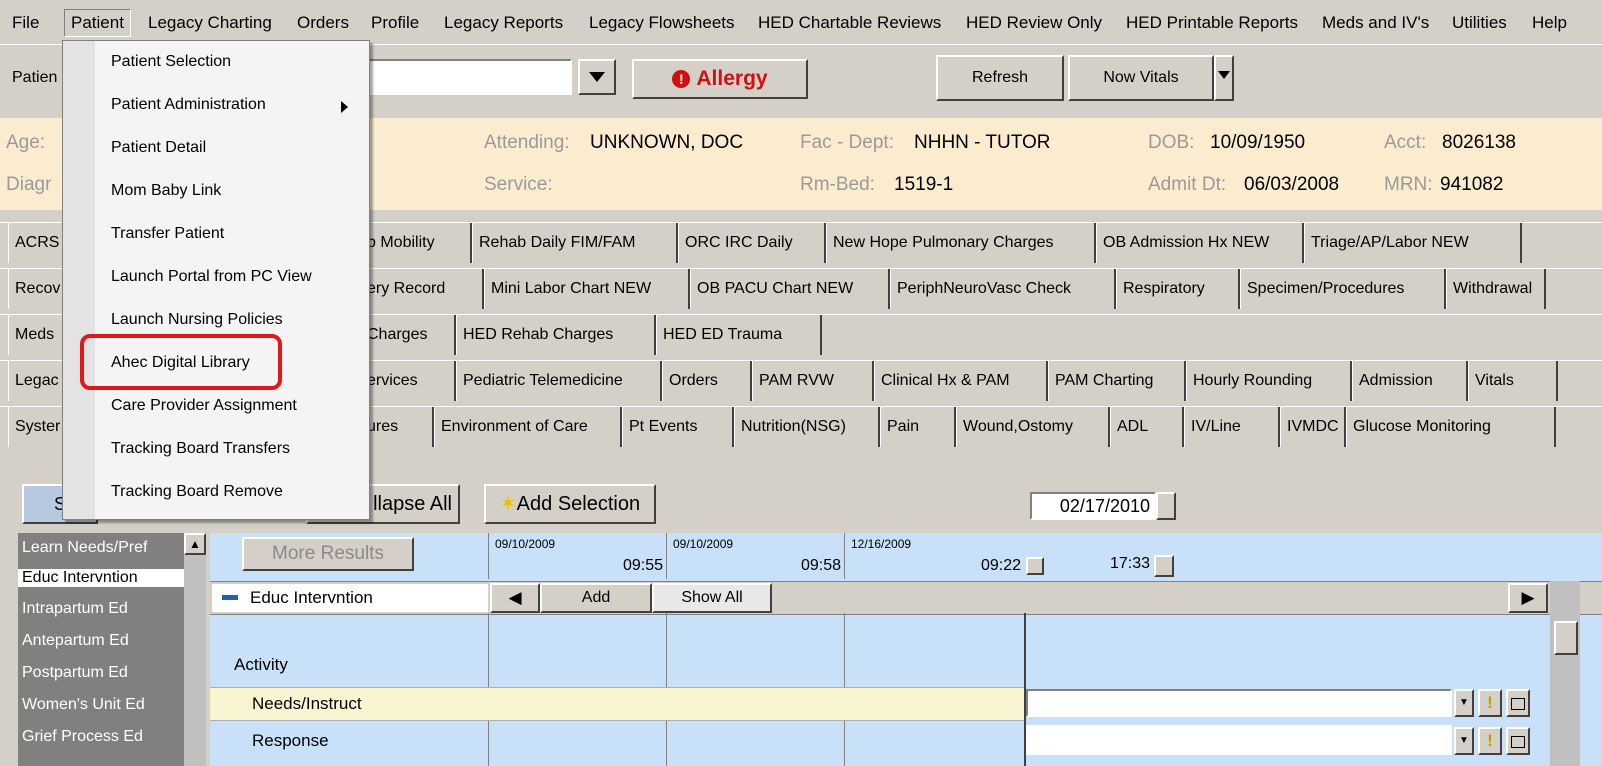 This screenshot has height=766, width=1602. I want to click on list-item: Grief Process Ed, so click(82, 737).